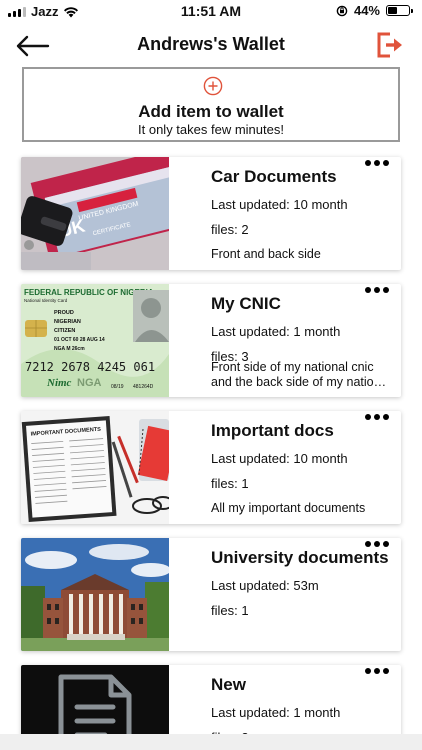 Image resolution: width=422 pixels, height=750 pixels. I want to click on card-updated: Last updated: 53m, so click(265, 585).